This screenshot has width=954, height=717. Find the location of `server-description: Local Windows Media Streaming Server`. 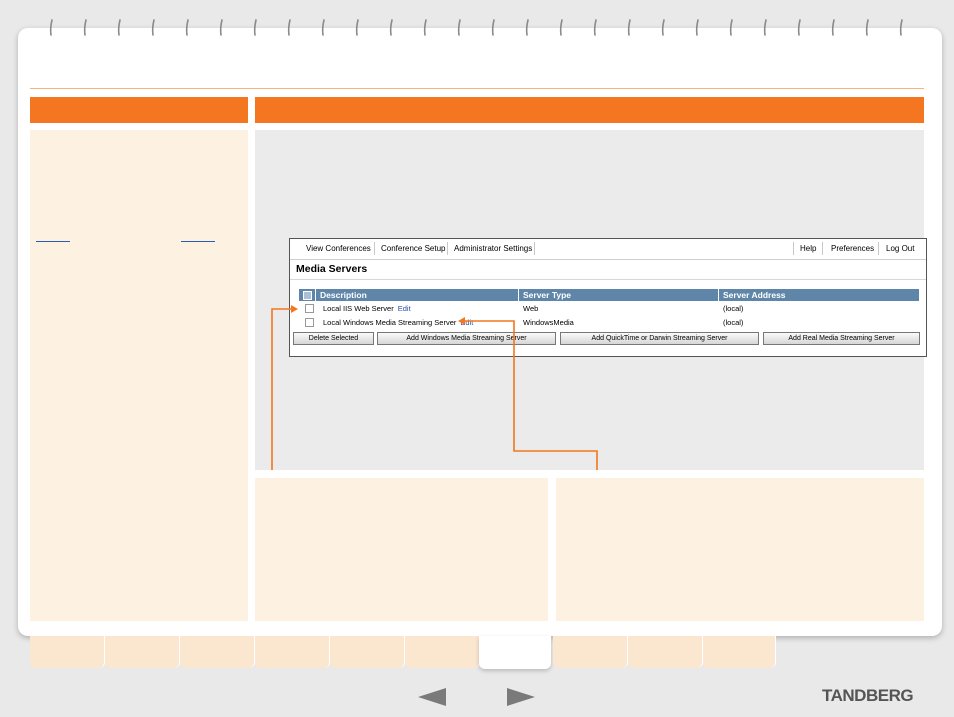

server-description: Local Windows Media Streaming Server is located at coordinates (390, 322).